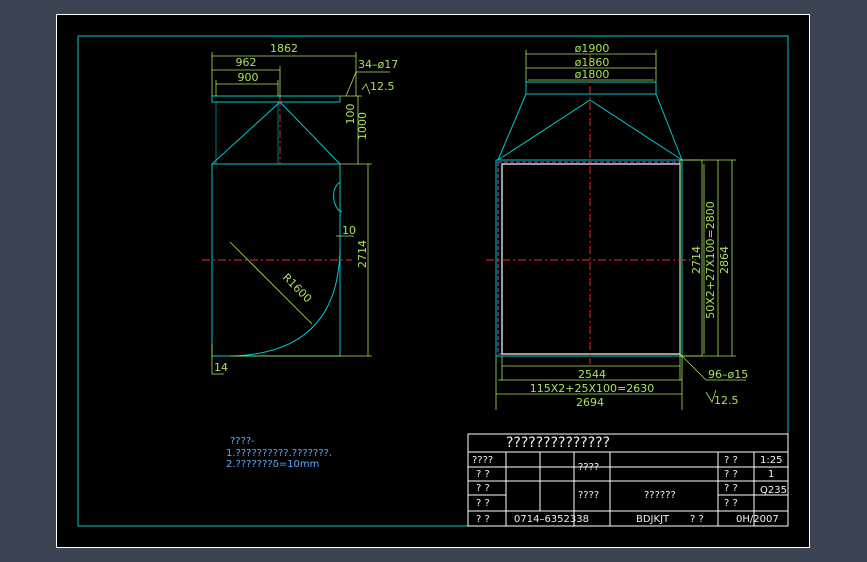  I want to click on dim-roughness-left: 12.5, so click(382, 86).